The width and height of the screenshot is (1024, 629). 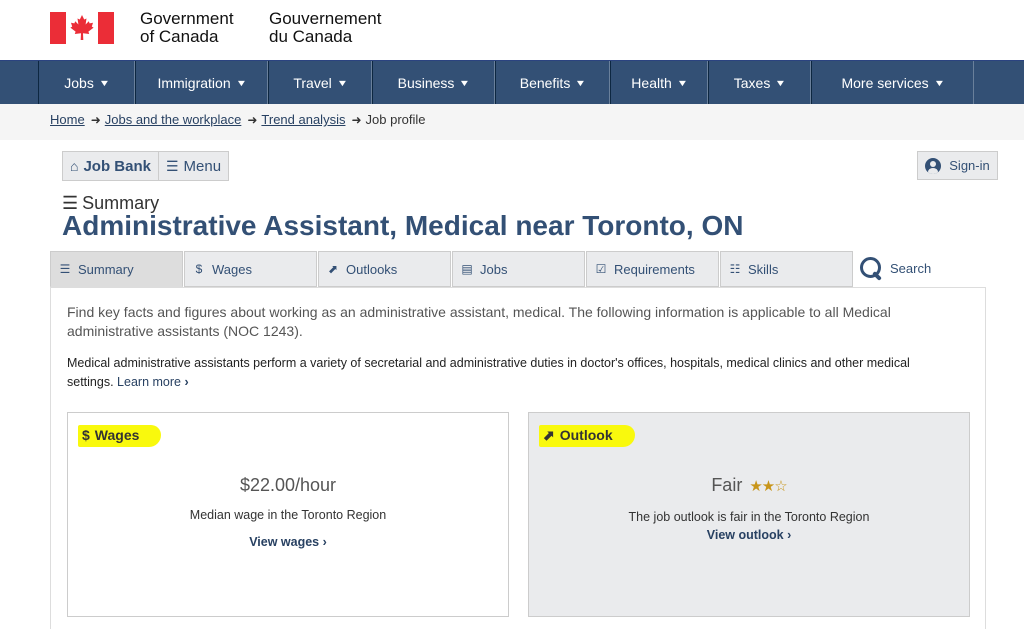 I want to click on tab-outlooks: ⬈ Outlooks, so click(x=384, y=269).